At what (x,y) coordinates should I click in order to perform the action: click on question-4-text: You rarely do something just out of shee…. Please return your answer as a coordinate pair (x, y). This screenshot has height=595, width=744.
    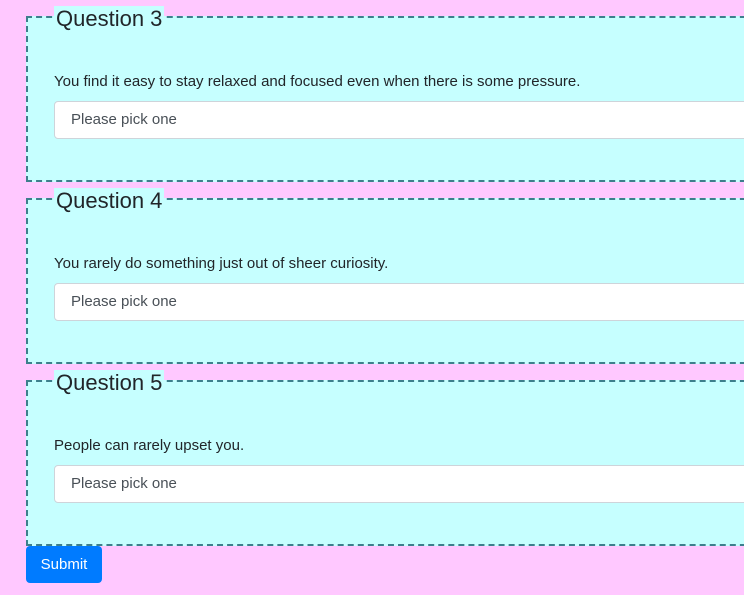
    Looking at the image, I should click on (221, 263).